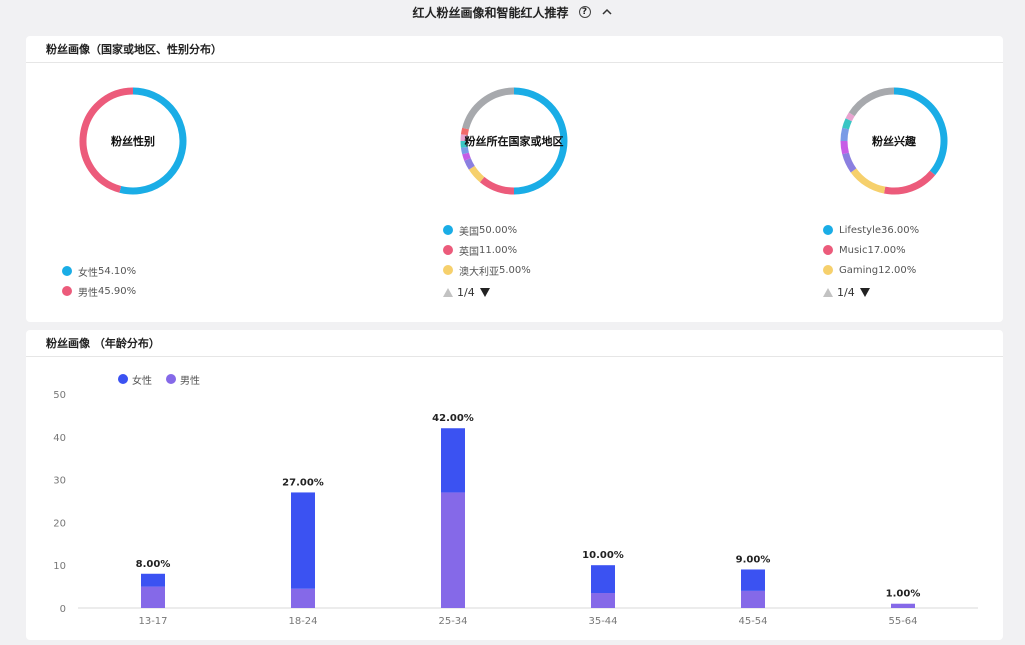 This screenshot has height=645, width=1025. Describe the element at coordinates (59, 395) in the screenshot. I see `y-tick-label: 50` at that location.